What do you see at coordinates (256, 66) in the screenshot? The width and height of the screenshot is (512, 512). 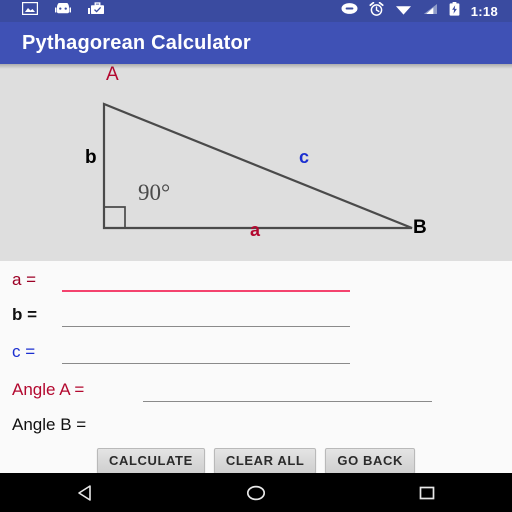 I see `action-bar-shadow` at bounding box center [256, 66].